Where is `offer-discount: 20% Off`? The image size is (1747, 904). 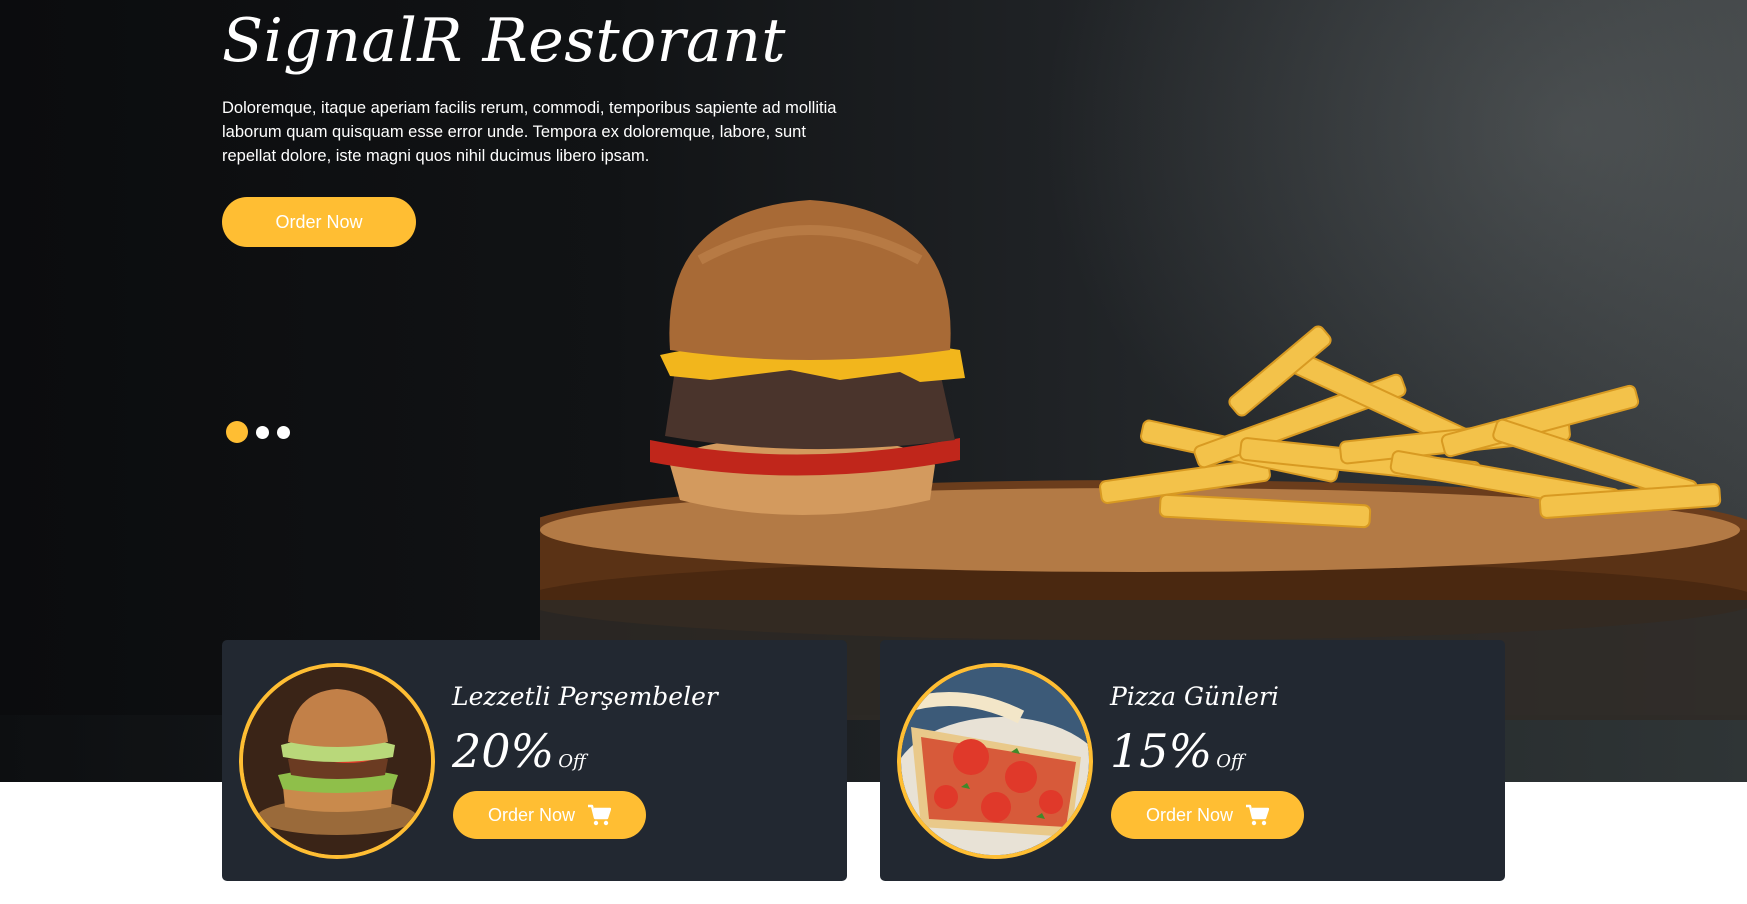
offer-discount: 20% Off is located at coordinates (519, 751).